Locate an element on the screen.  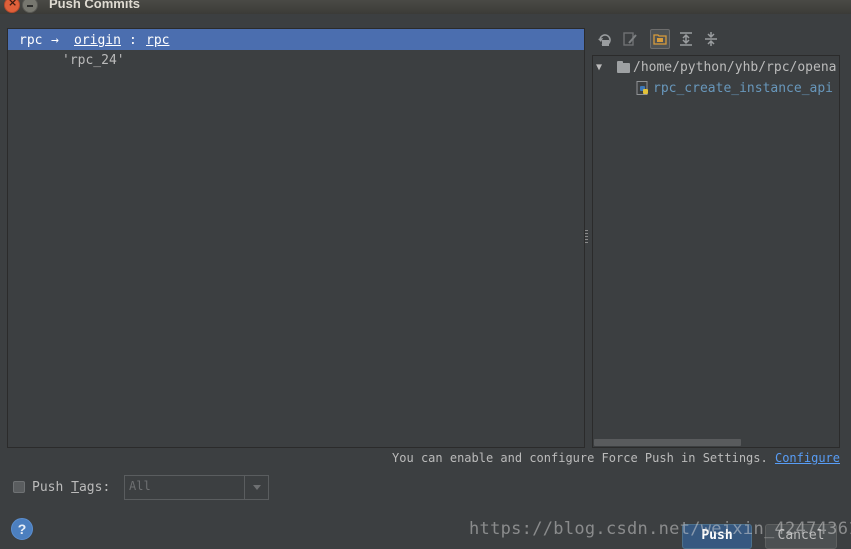
tree-file-node: rpc_create_instance_api is located at coordinates (716, 89).